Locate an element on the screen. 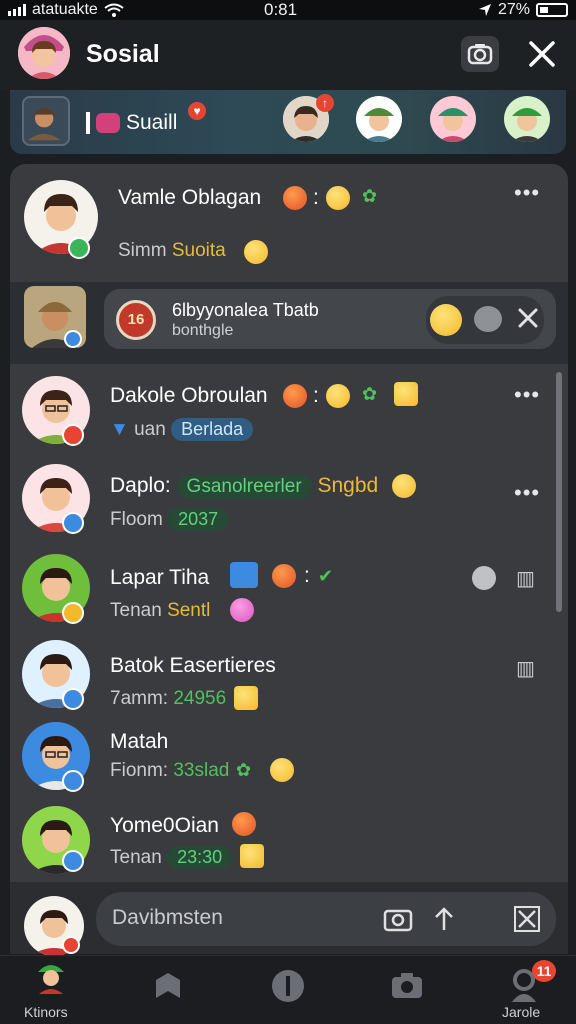  chat-preview: Fionm: 33slad is located at coordinates (170, 770).